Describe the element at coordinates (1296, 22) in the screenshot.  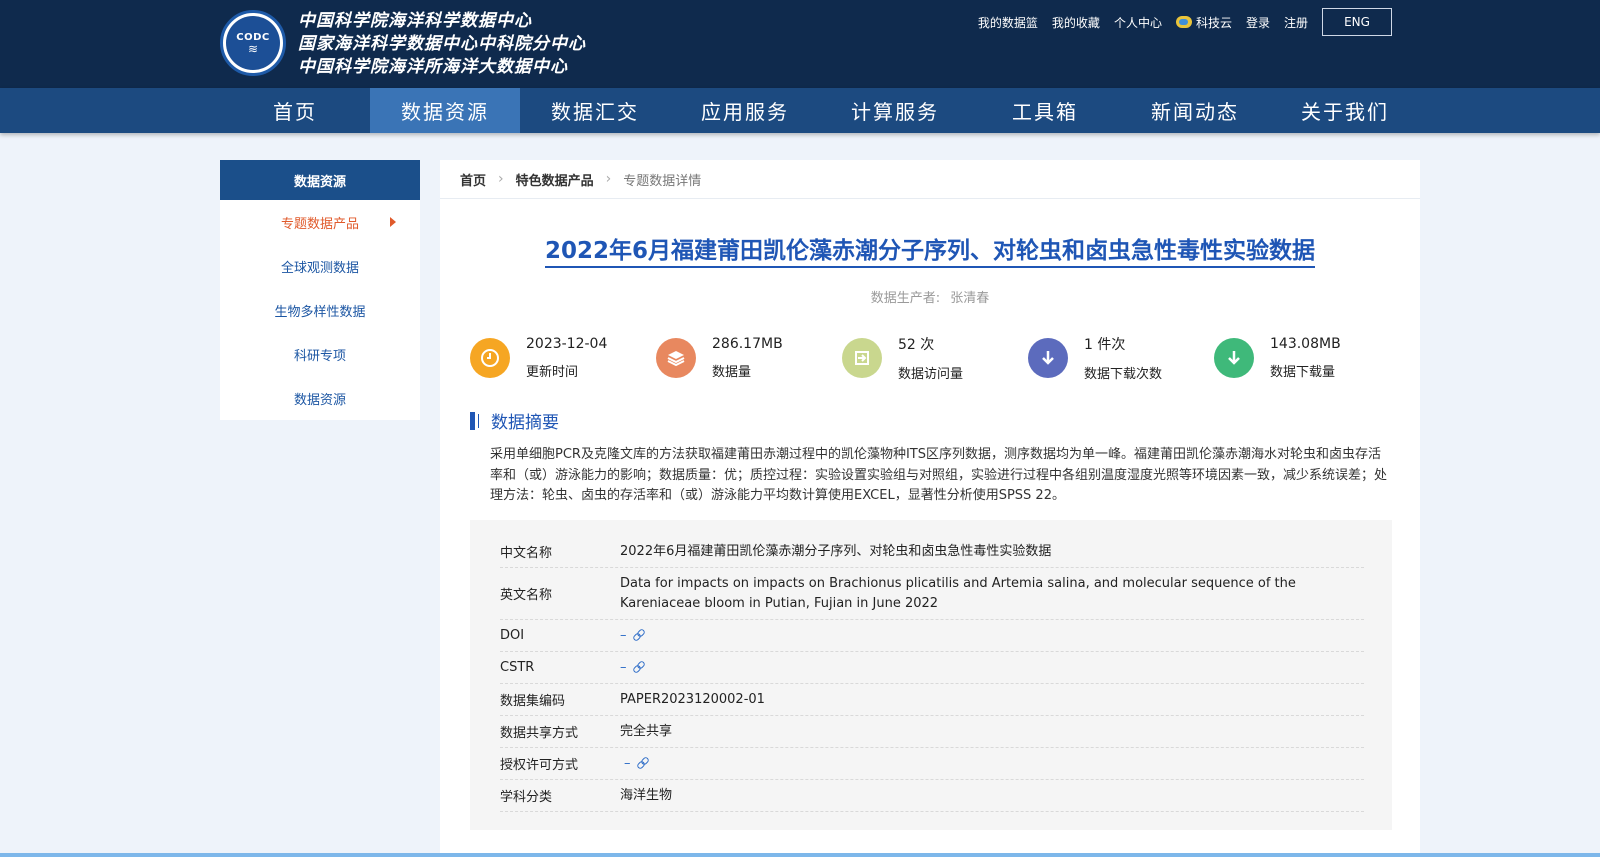
I see `register-link: 注册` at that location.